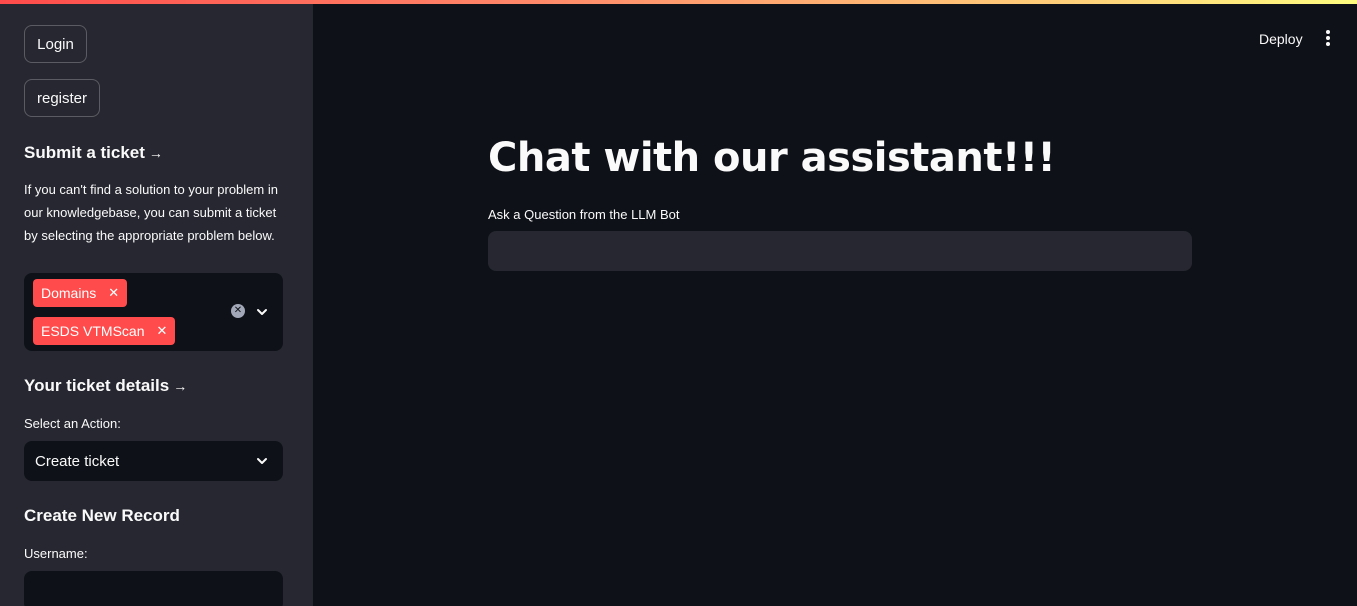 The height and width of the screenshot is (606, 1357). Describe the element at coordinates (62, 98) in the screenshot. I see `register-button: register` at that location.